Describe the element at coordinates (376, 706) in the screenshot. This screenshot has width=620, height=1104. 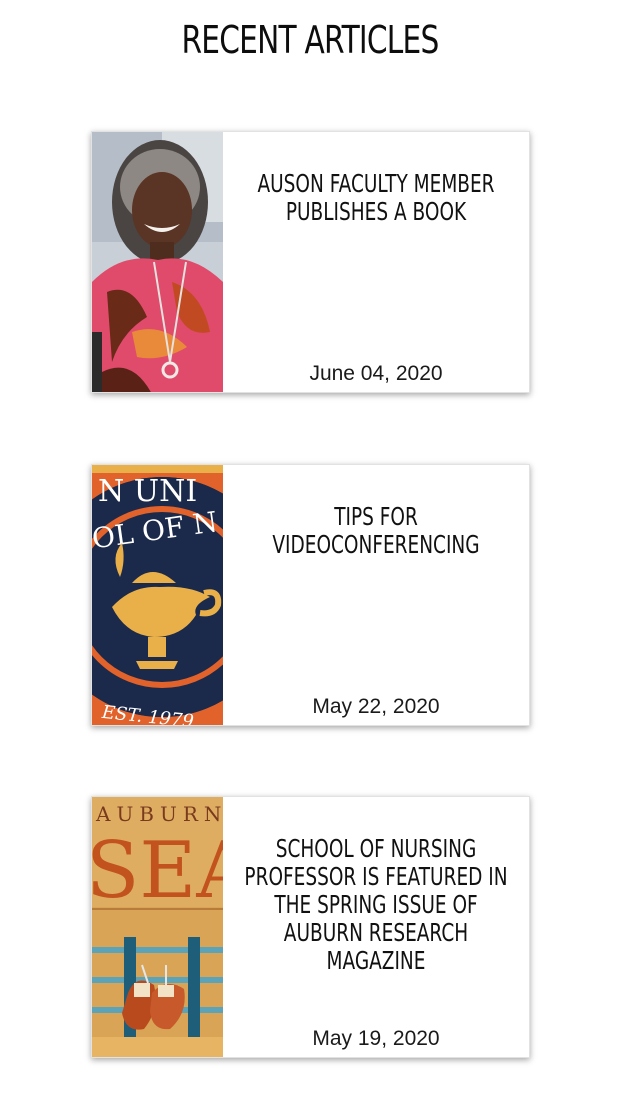
I see `article-date: May 22, 2020` at that location.